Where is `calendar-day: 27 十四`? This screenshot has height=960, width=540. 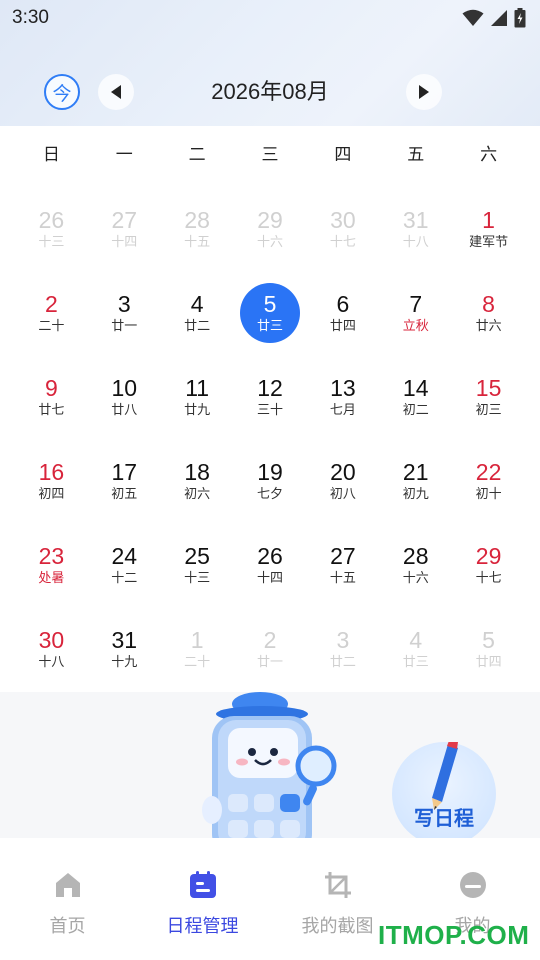 calendar-day: 27 十四 is located at coordinates (124, 238).